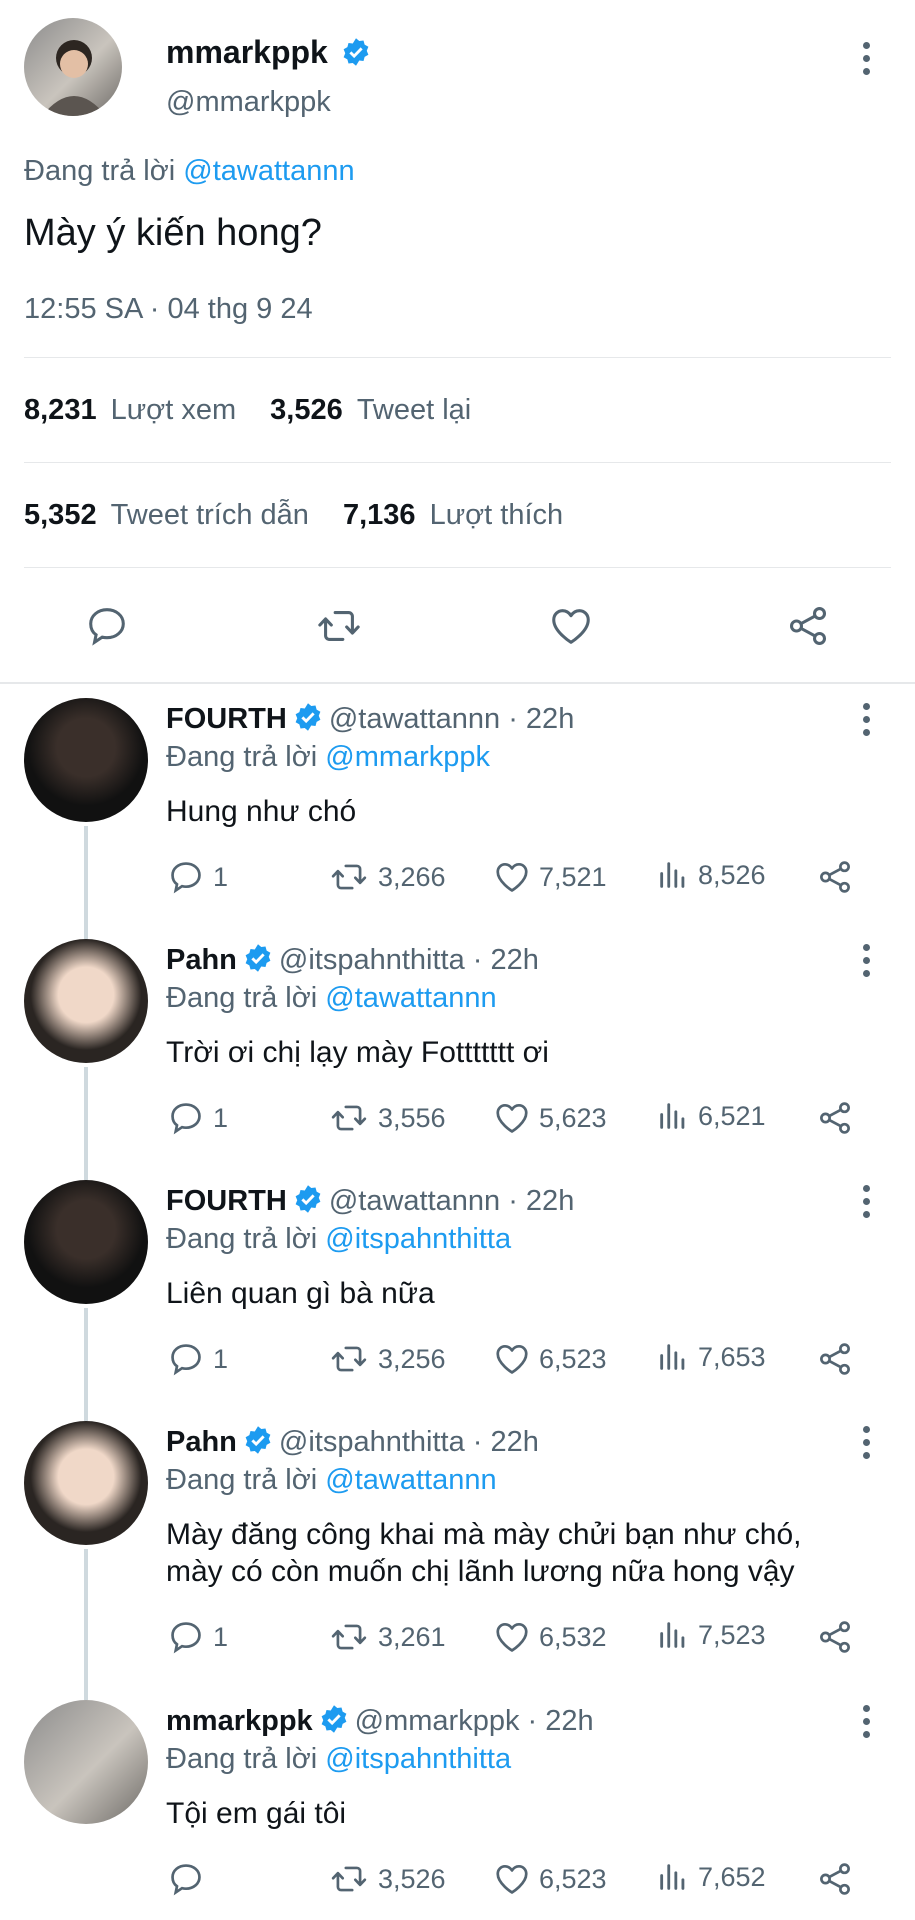 The width and height of the screenshot is (915, 1920). What do you see at coordinates (387, 877) in the screenshot?
I see `retweet-button: 3,266` at bounding box center [387, 877].